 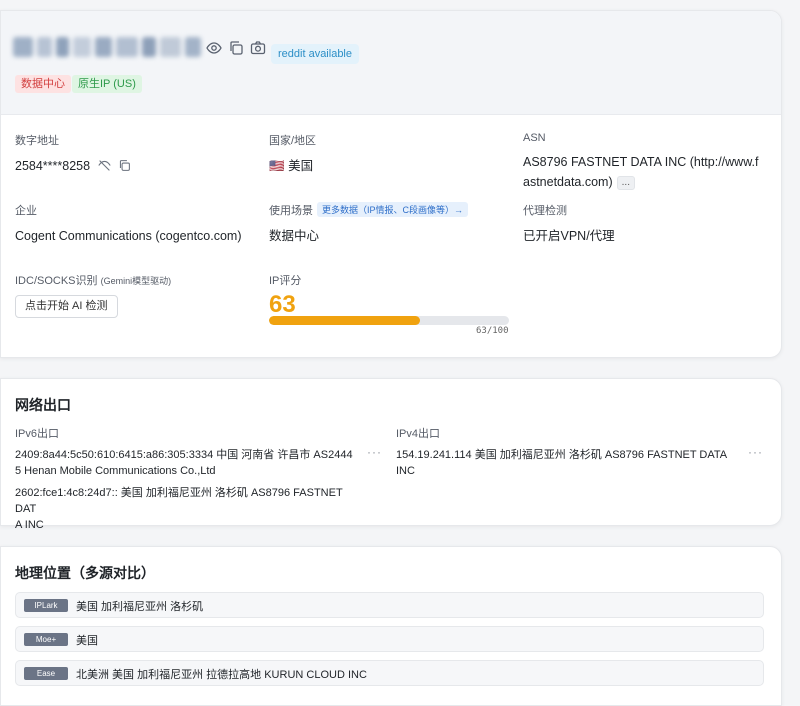 What do you see at coordinates (568, 182) in the screenshot?
I see `asn-value-line2: astnetdata.com)` at bounding box center [568, 182].